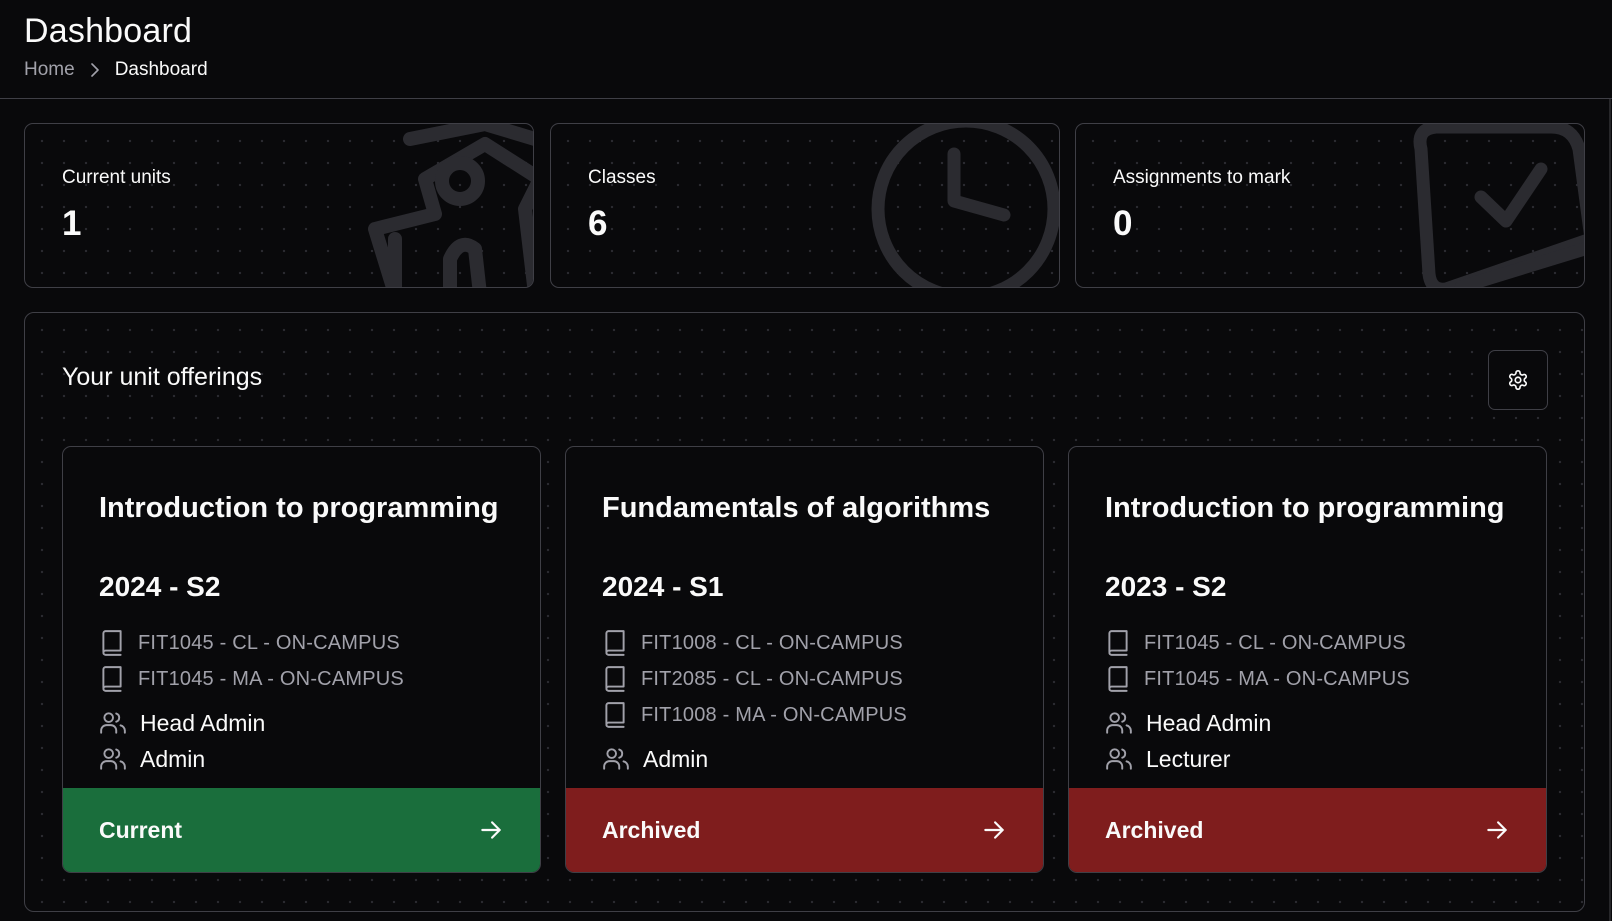 The width and height of the screenshot is (1612, 921). I want to click on clipboard-check-icon, so click(1498, 205).